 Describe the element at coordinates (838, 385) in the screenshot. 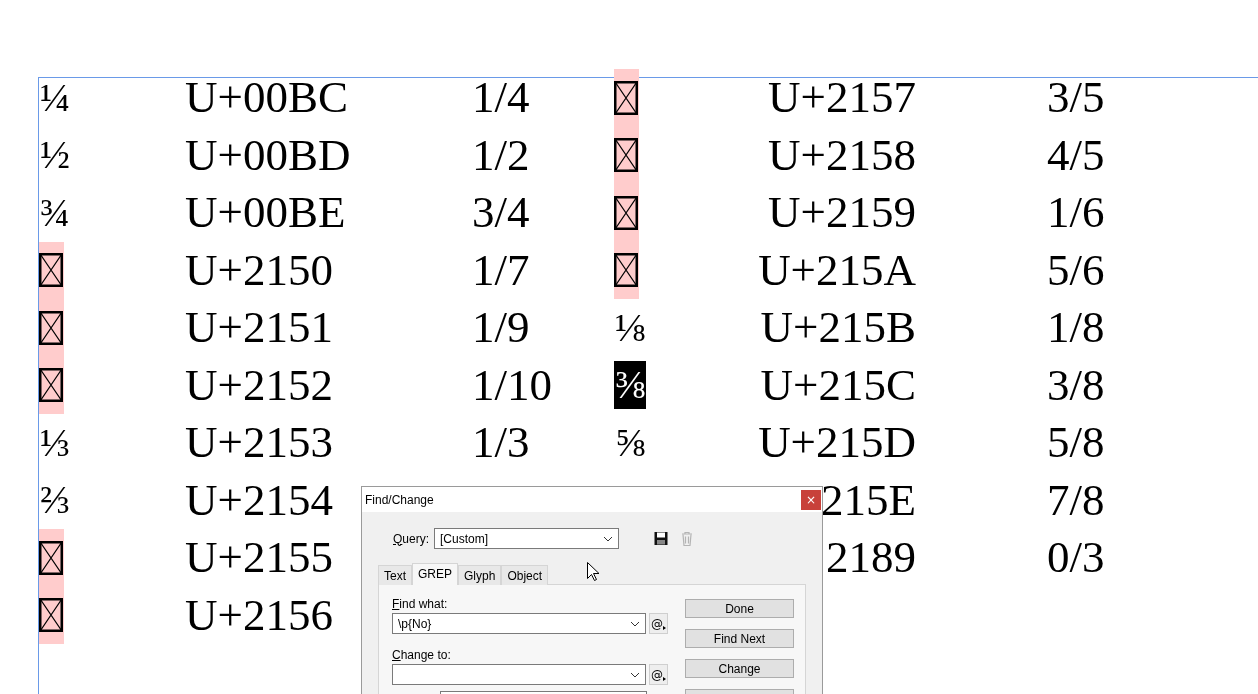

I see `unicode-code: U+215C` at that location.